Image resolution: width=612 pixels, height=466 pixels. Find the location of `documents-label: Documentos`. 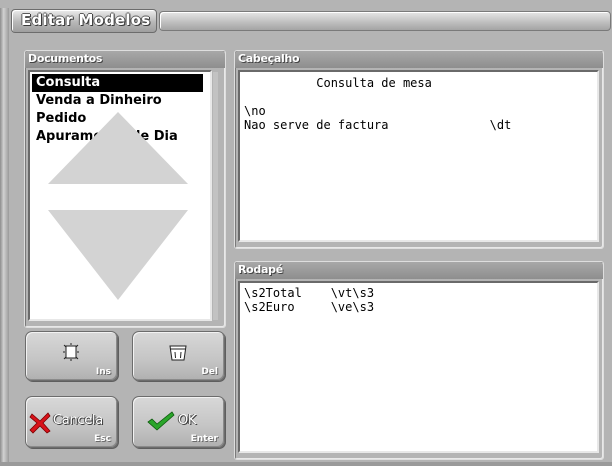

documents-label: Documentos is located at coordinates (65, 58).